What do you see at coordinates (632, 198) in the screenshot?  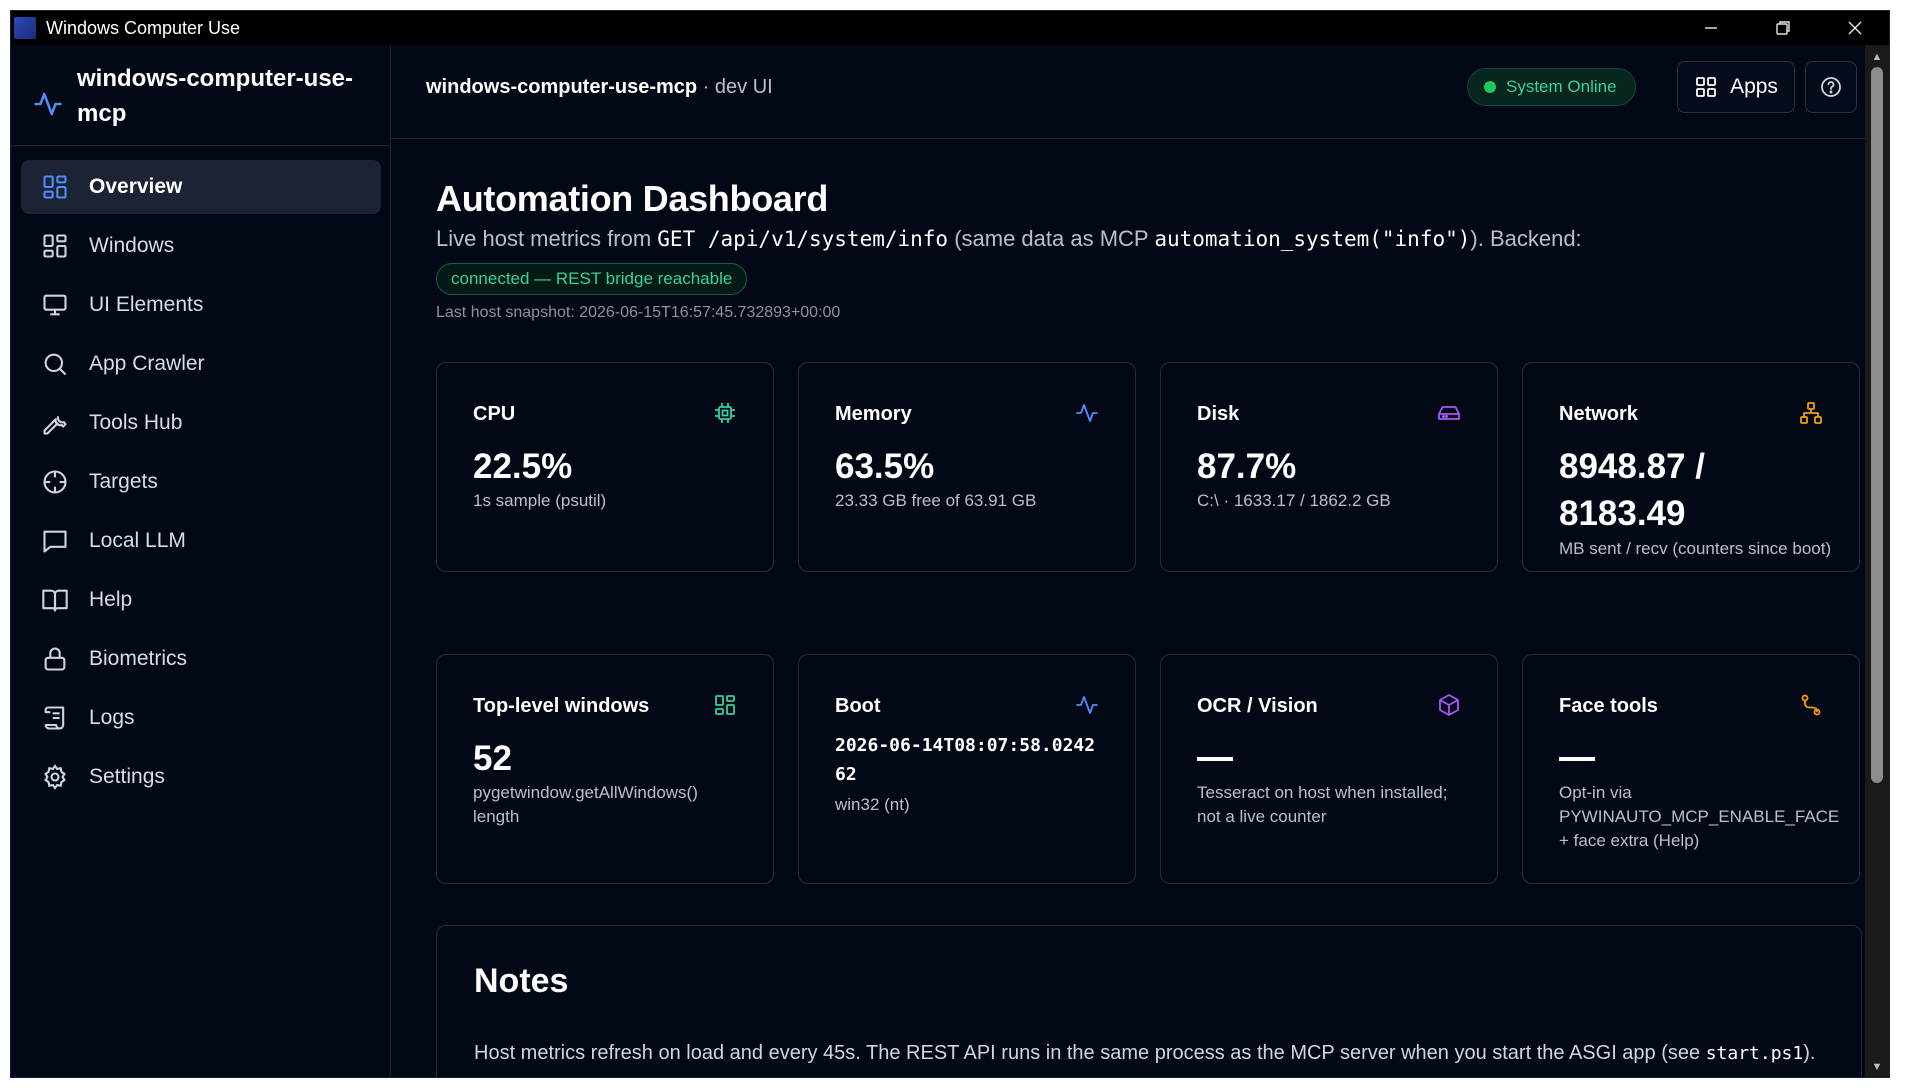 I see `page-title: Automation Dashboard` at bounding box center [632, 198].